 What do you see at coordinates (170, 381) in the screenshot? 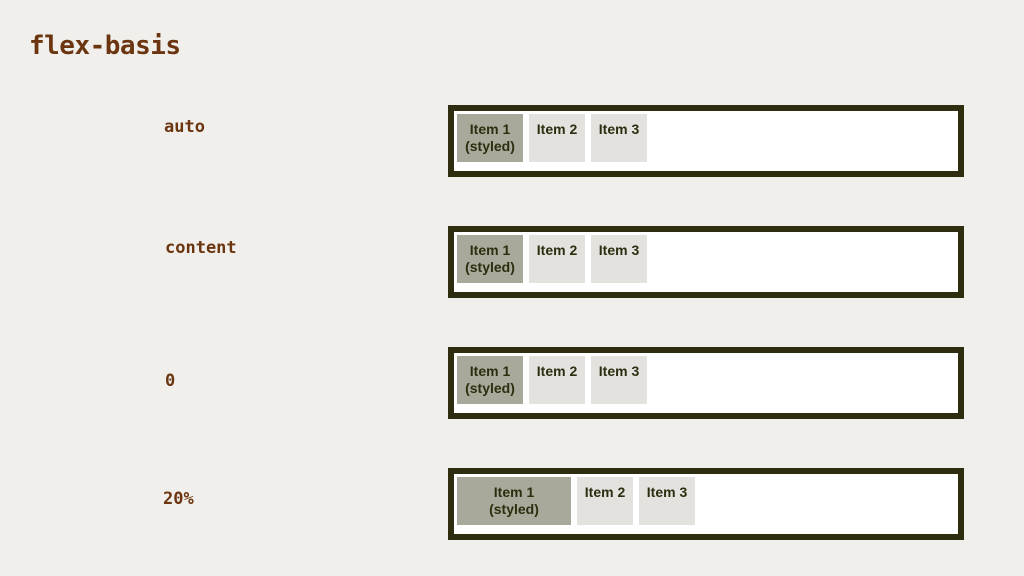
I see `row-label-zero: 0` at bounding box center [170, 381].